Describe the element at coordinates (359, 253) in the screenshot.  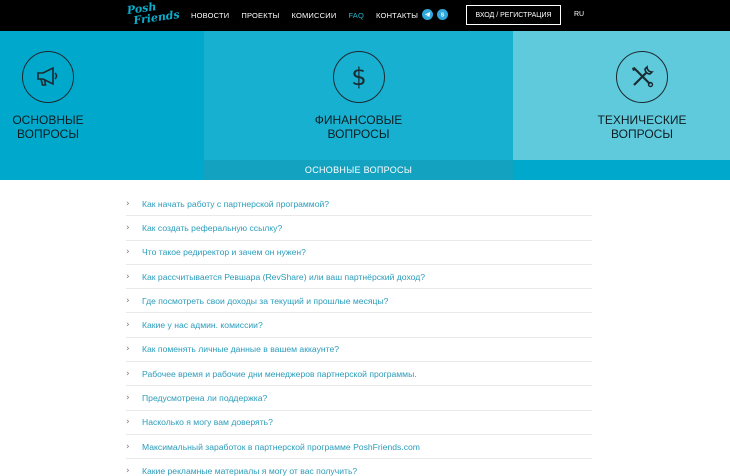
I see `faq-item: › Что такое редиректор и зачем он нужен?` at that location.